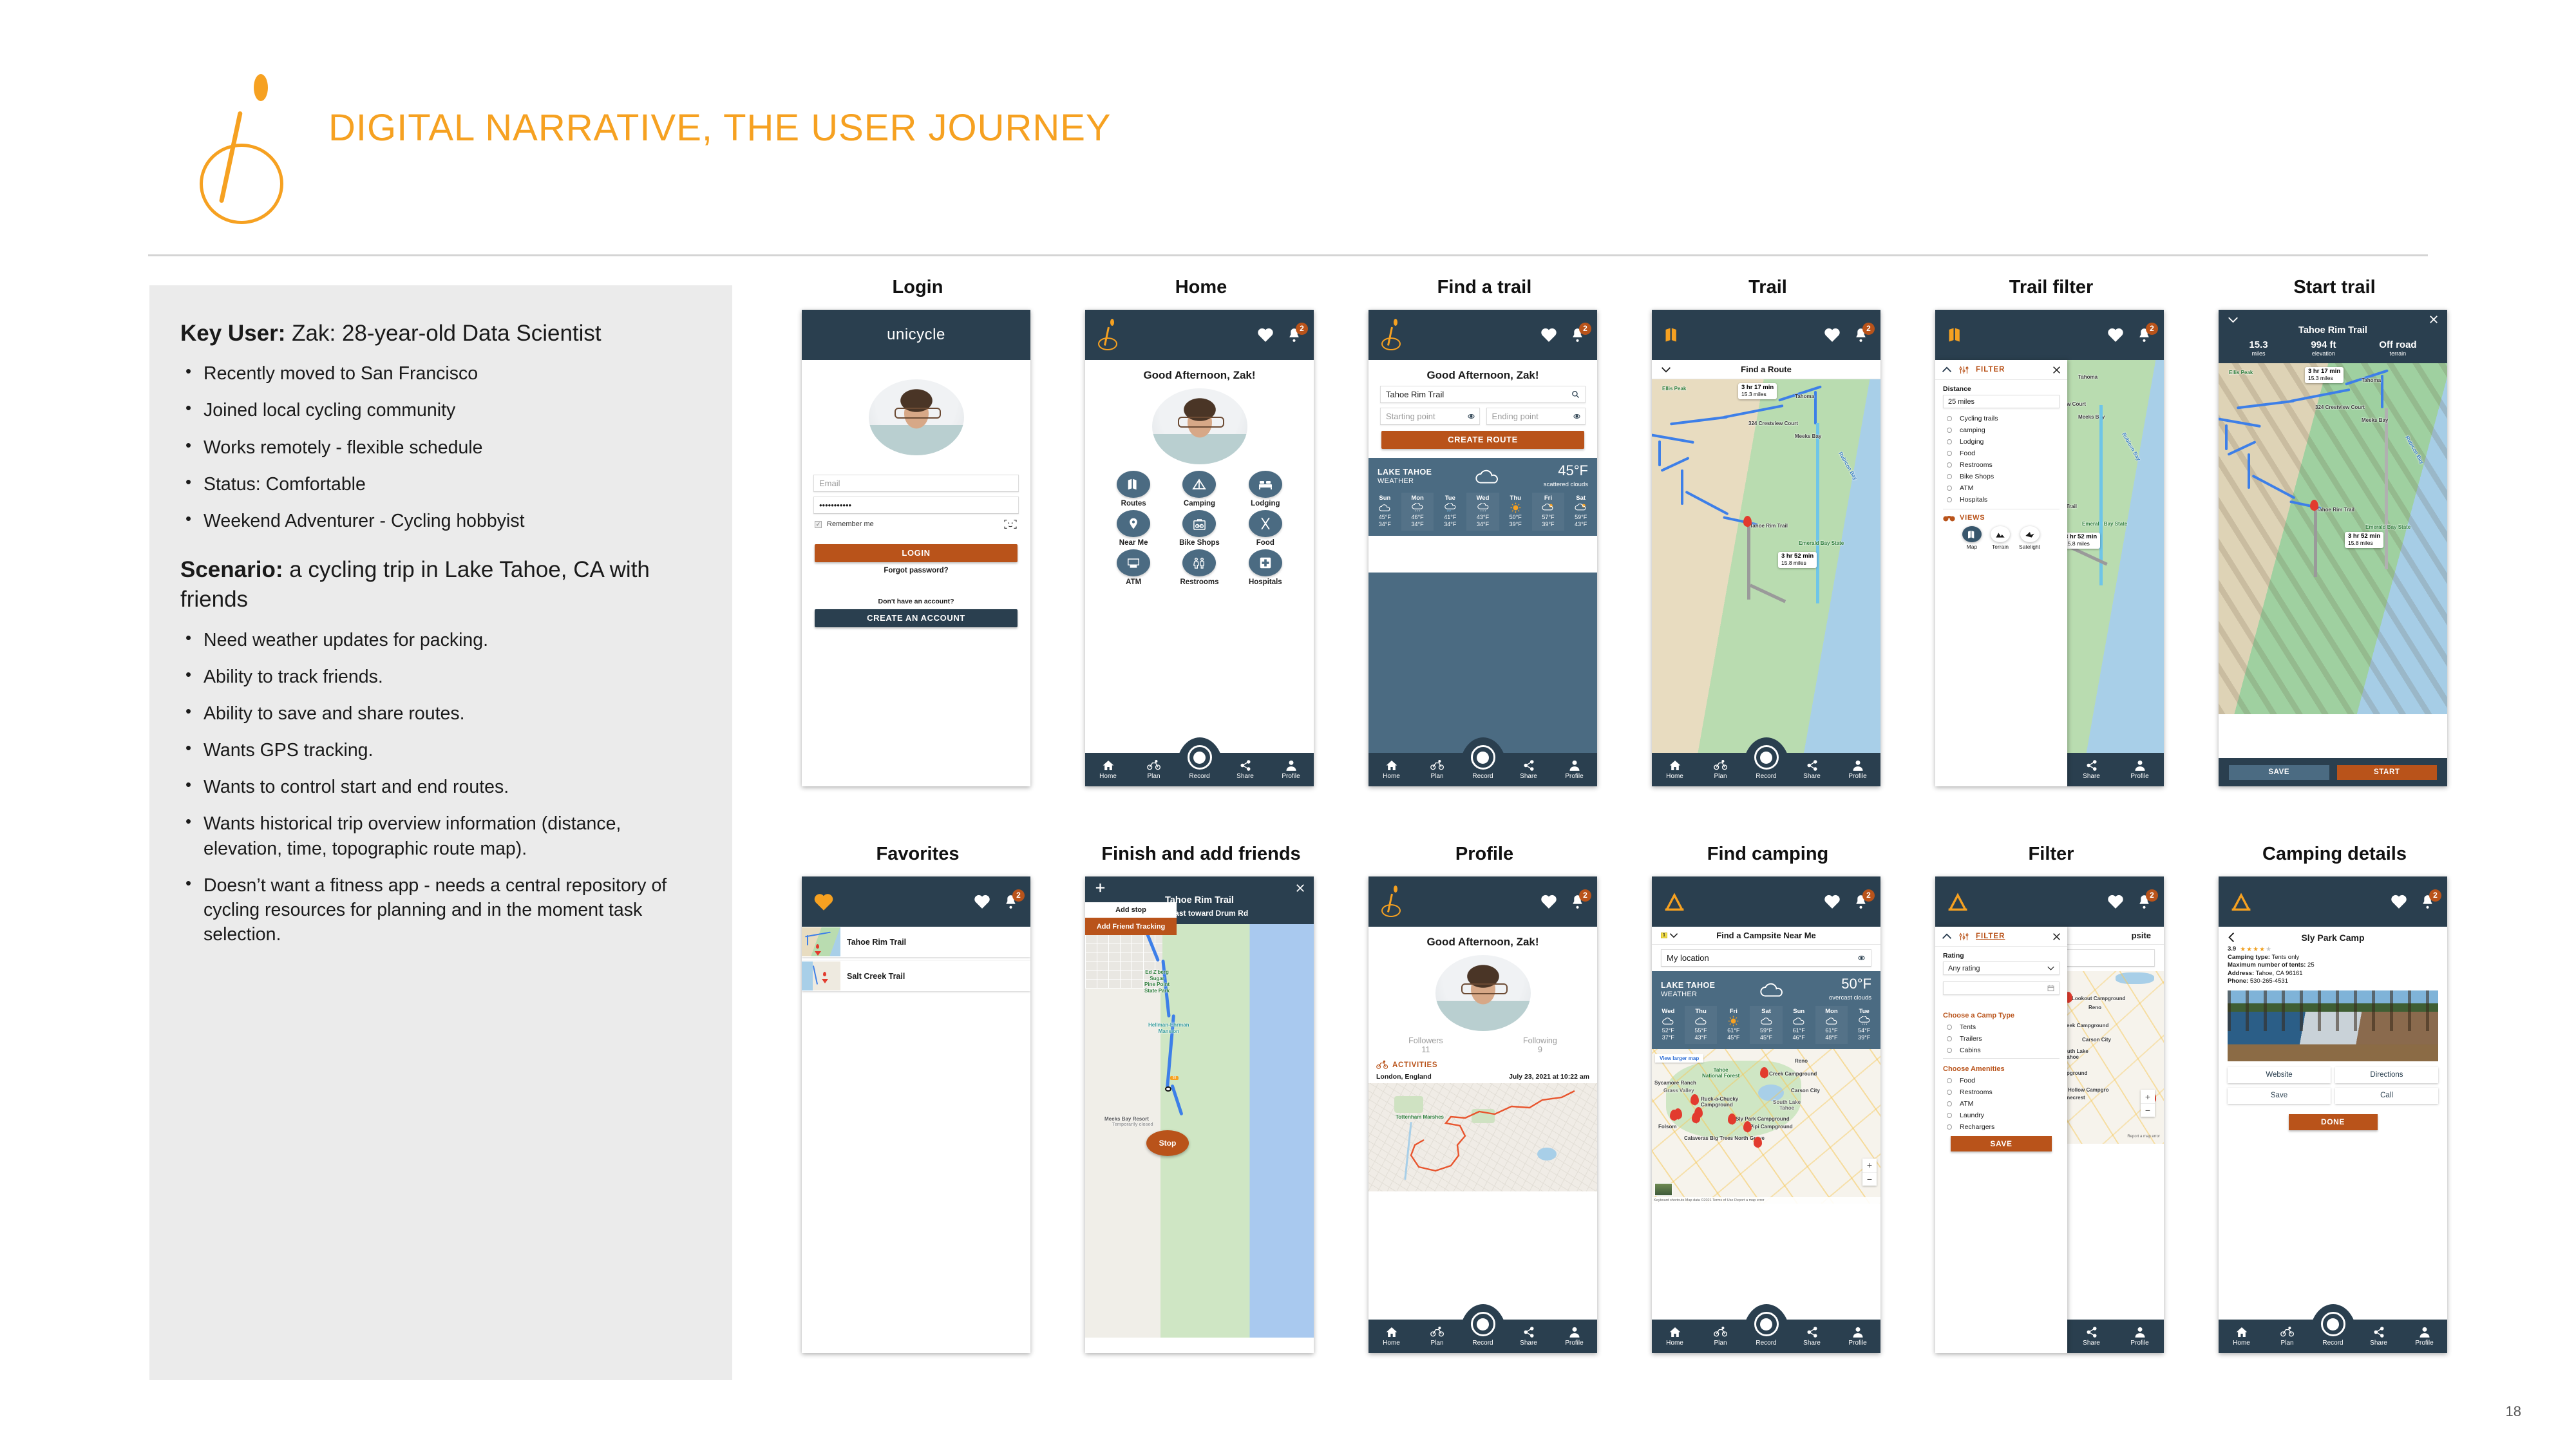  I want to click on ending-point-input: Ending point, so click(1536, 416).